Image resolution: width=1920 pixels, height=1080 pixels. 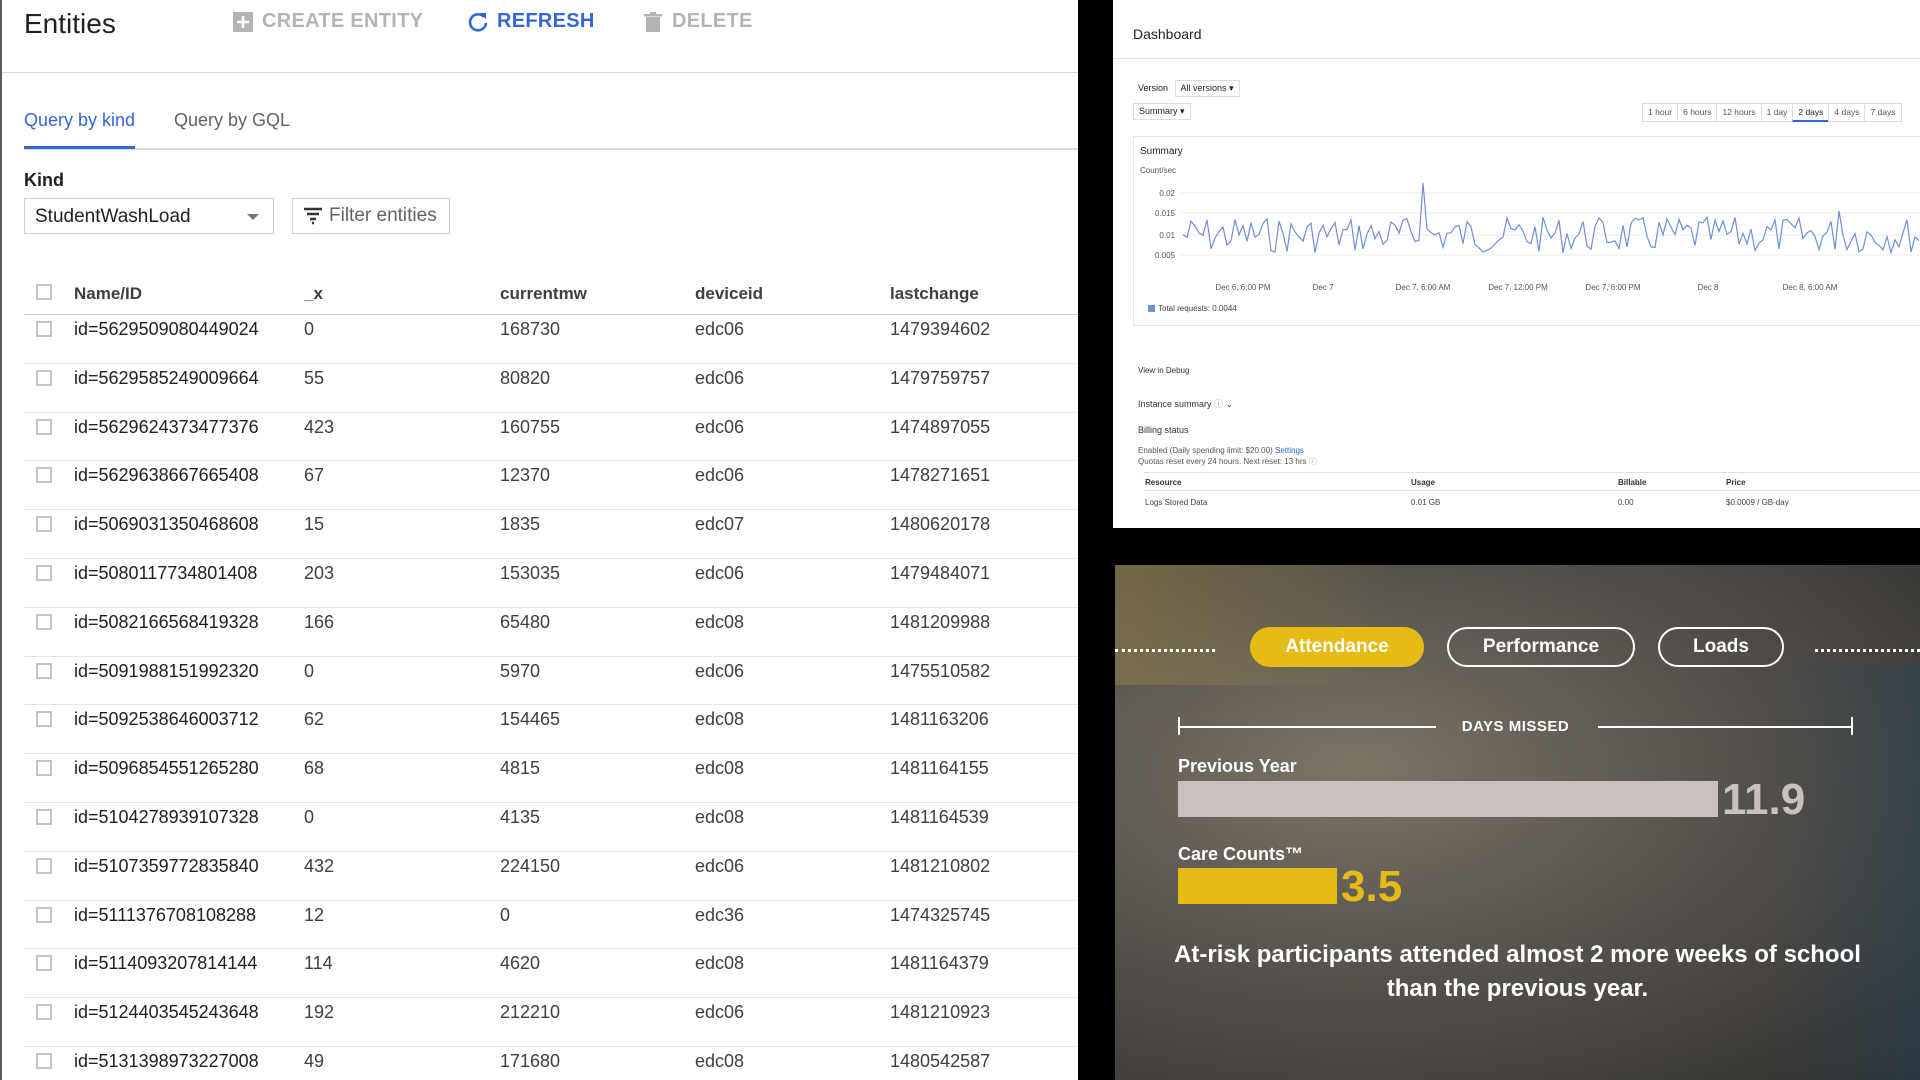 What do you see at coordinates (729, 294) in the screenshot?
I see `column-header-deviceid: deviceid` at bounding box center [729, 294].